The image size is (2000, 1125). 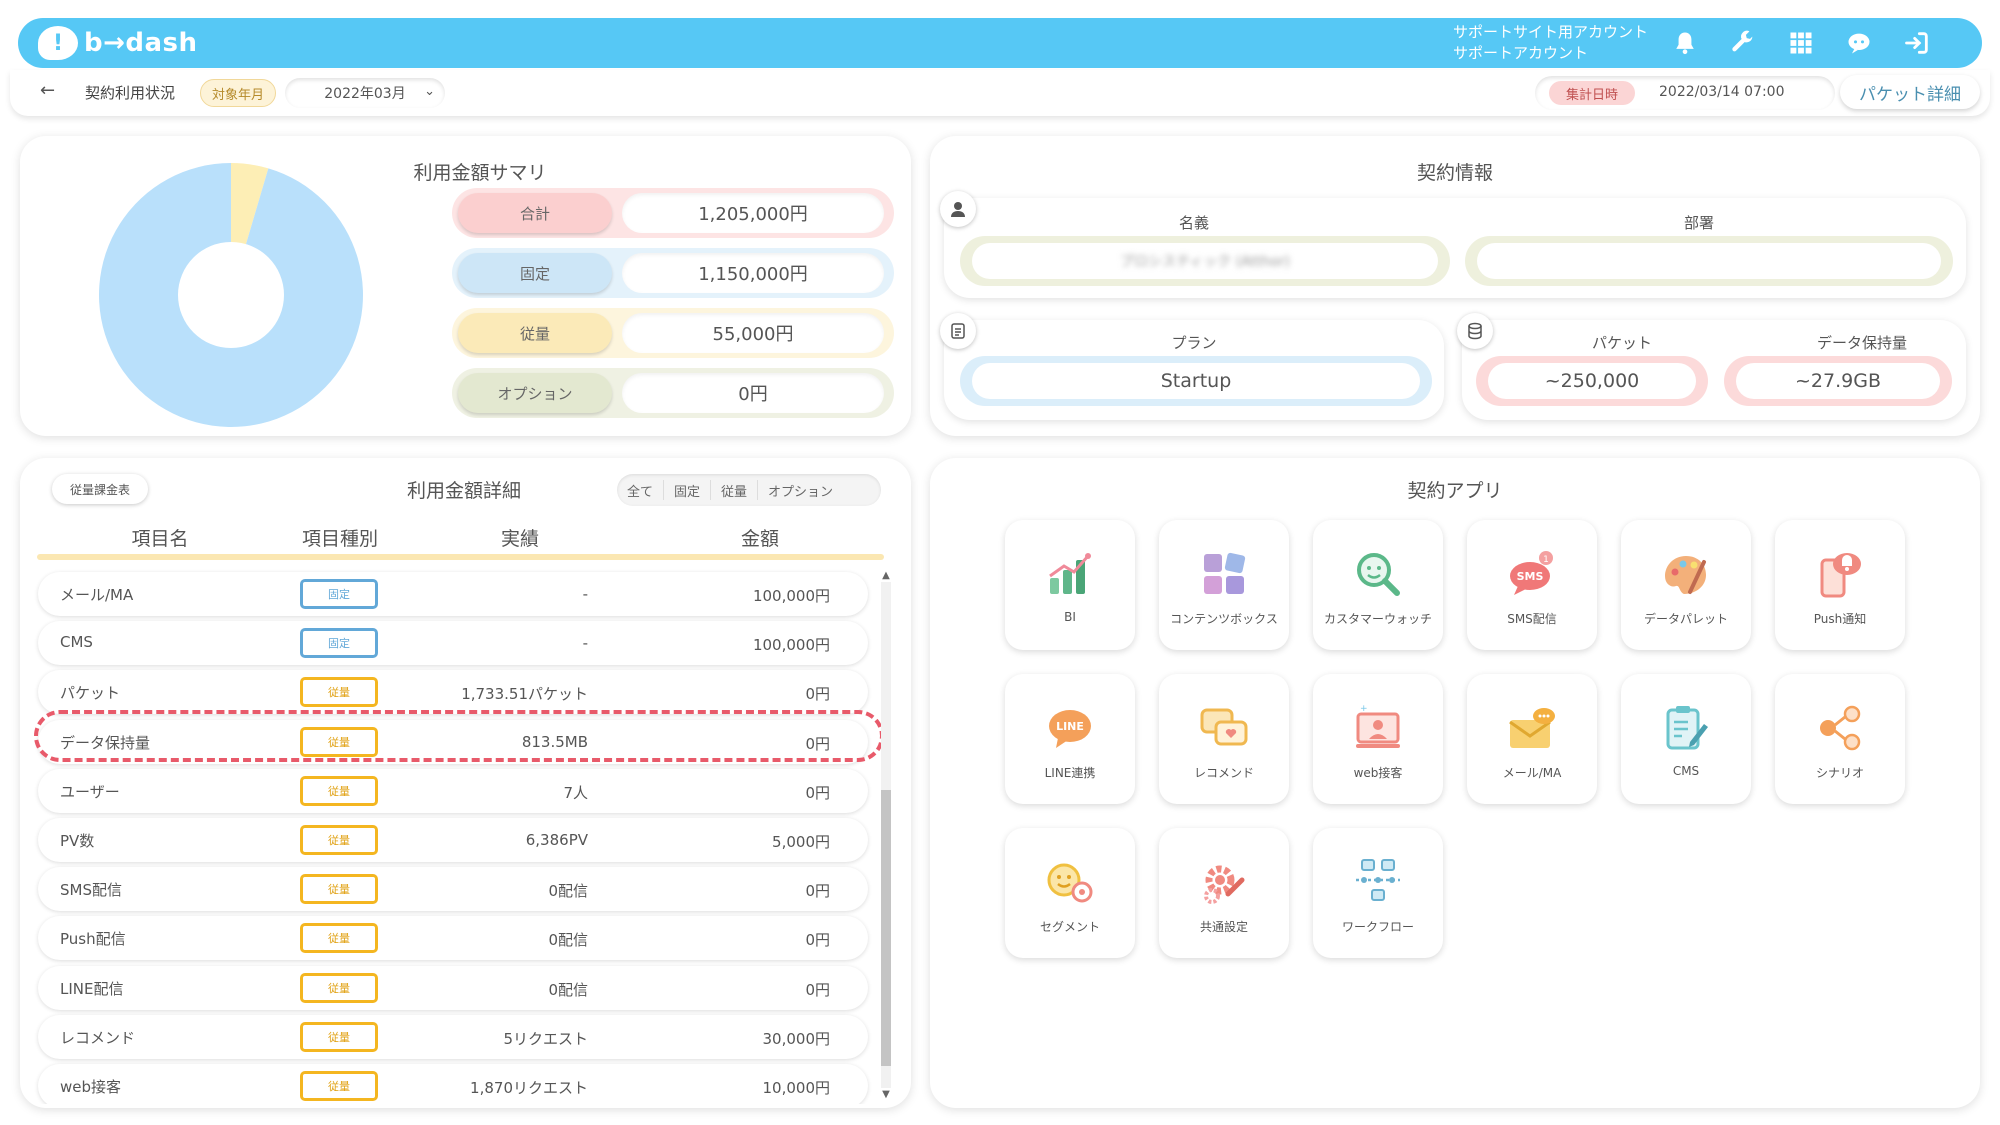 I want to click on quota-box: パケット データ保持量 ~250,000 ~27.9GB, so click(x=1714, y=370).